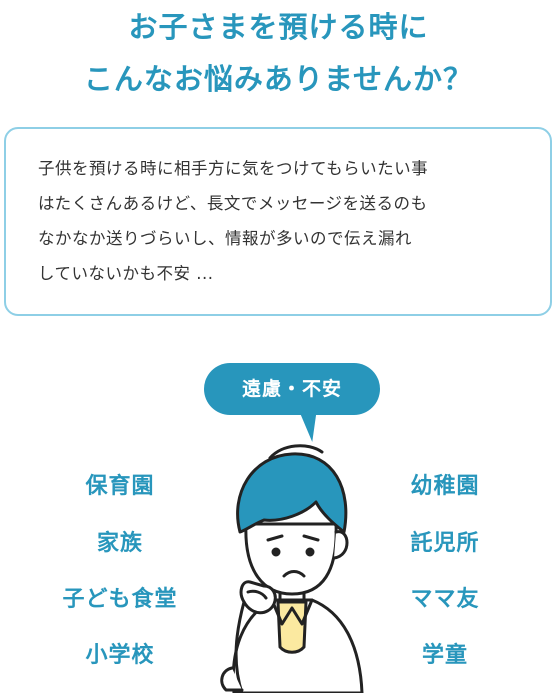  Describe the element at coordinates (225, 238) in the screenshot. I see `concern-line-3: なかなか送りづらいし、情報が多いので伝え漏れ` at that location.